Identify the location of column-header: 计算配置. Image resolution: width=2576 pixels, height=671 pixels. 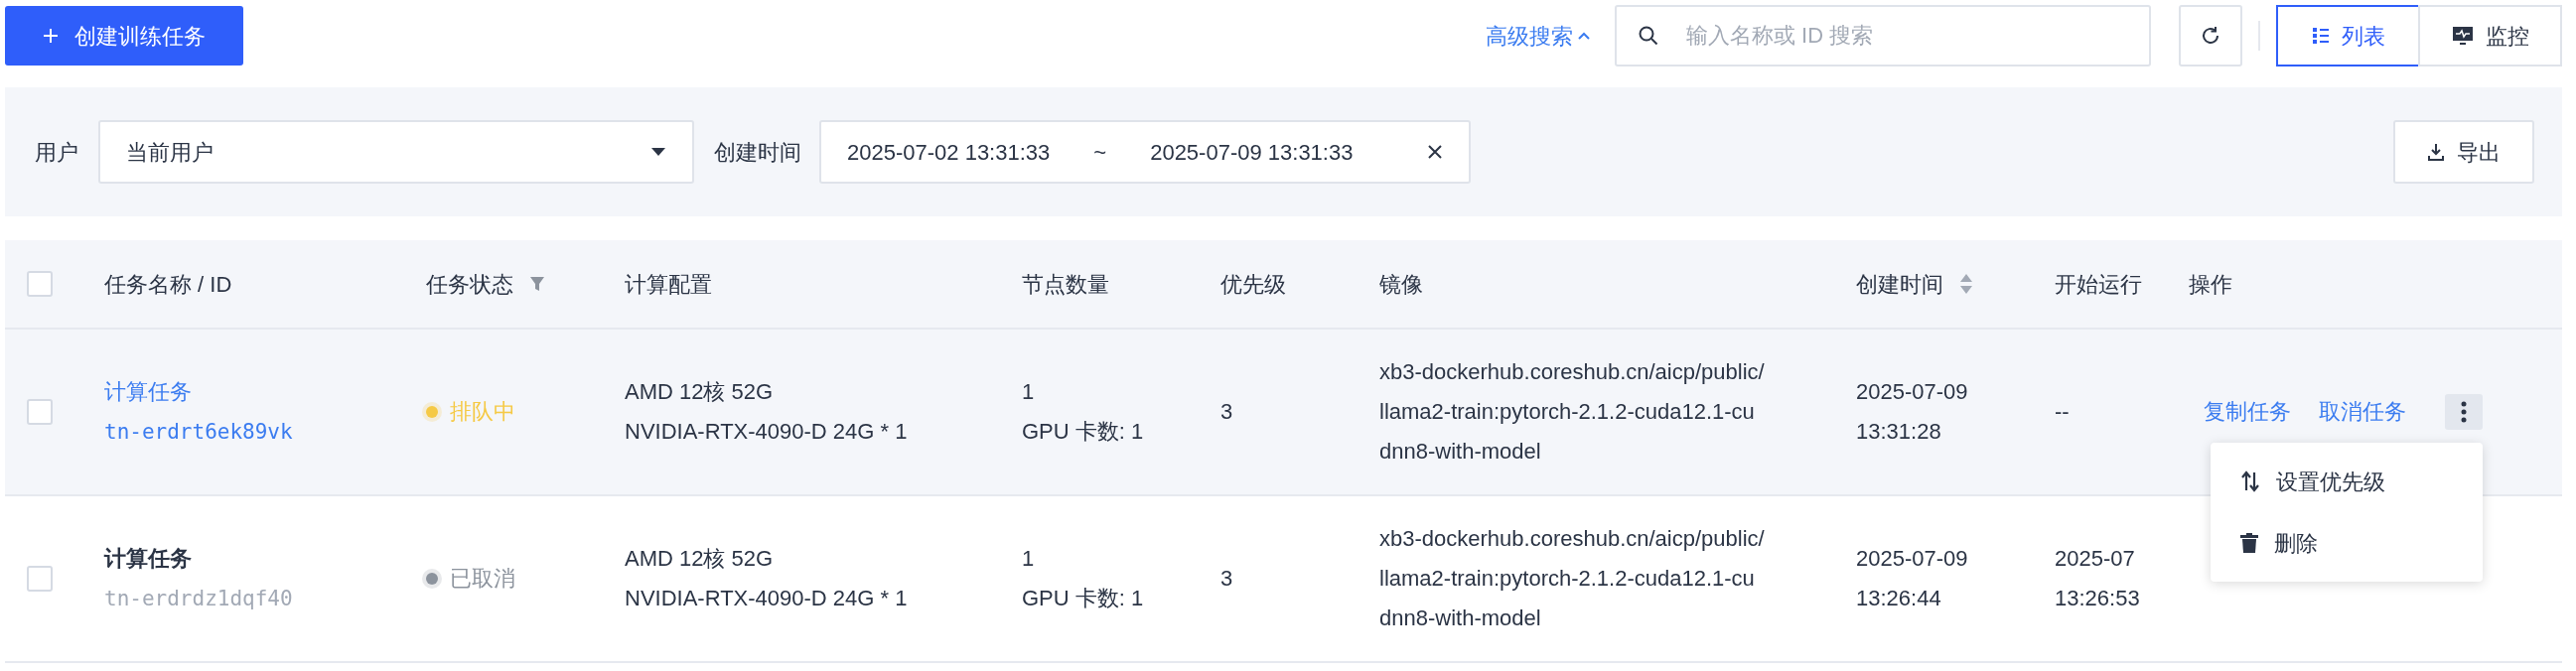
(669, 284).